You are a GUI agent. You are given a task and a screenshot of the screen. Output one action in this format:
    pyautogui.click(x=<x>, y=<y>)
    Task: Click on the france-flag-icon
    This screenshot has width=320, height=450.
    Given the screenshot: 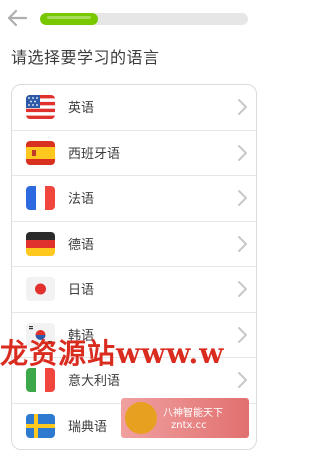 What is the action you would take?
    pyautogui.click(x=40, y=198)
    